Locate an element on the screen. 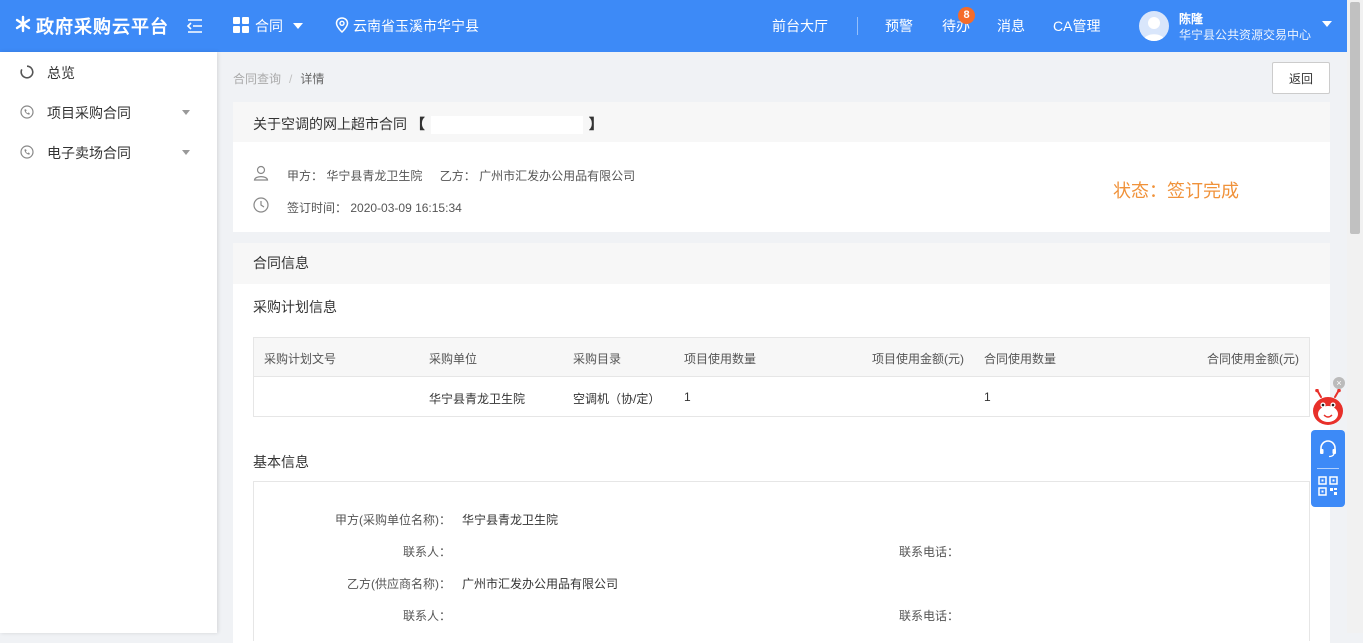 This screenshot has width=1363, height=643. contract-title: 关于空调的网上超市合同 【 】 is located at coordinates (781, 122).